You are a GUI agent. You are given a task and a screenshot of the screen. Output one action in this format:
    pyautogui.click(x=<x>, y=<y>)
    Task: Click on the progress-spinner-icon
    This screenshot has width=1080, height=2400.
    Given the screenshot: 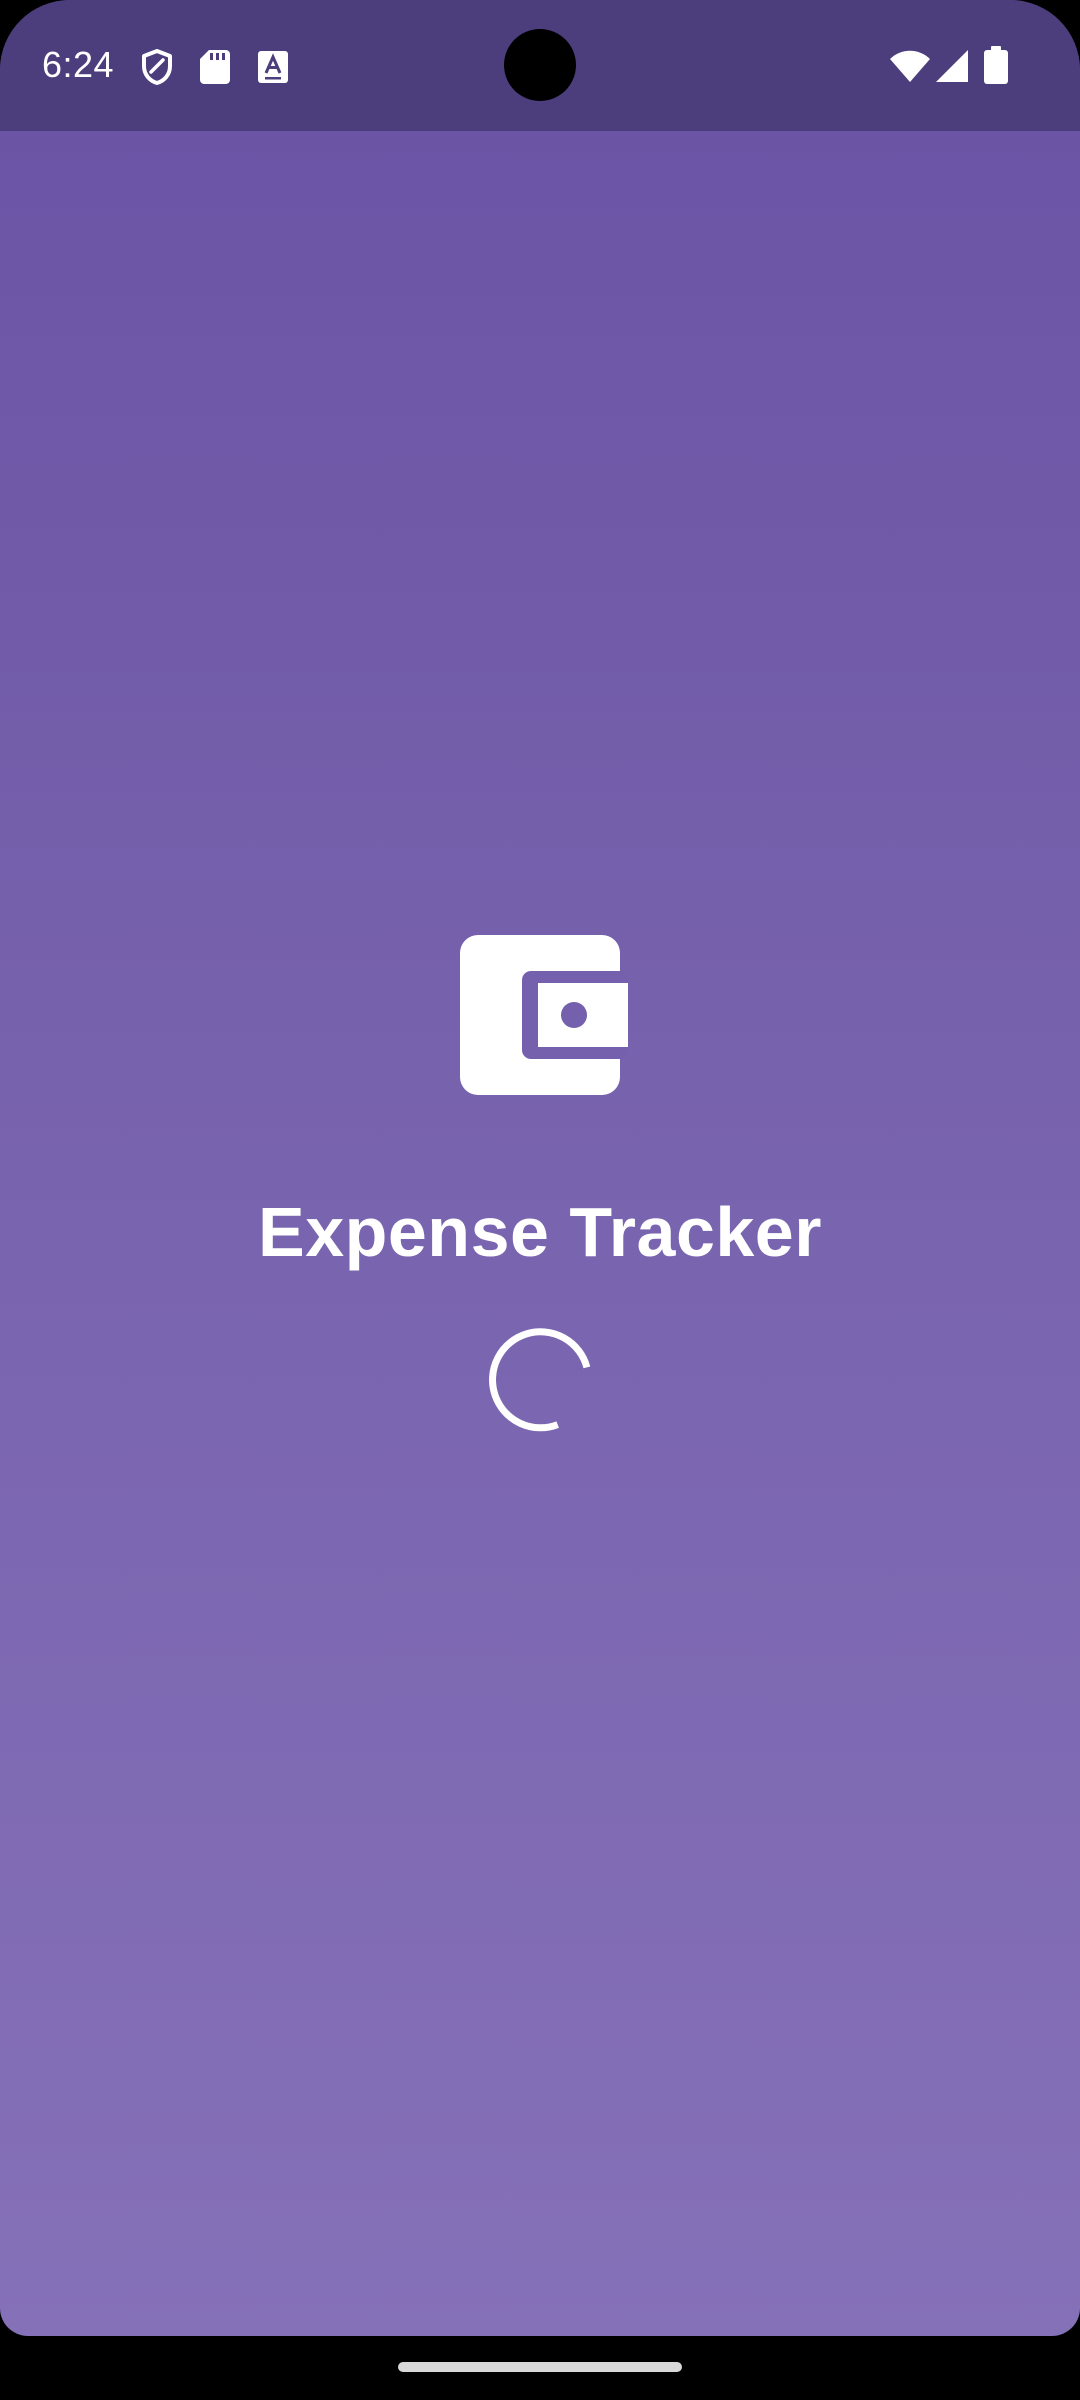 What is the action you would take?
    pyautogui.click(x=540, y=1380)
    